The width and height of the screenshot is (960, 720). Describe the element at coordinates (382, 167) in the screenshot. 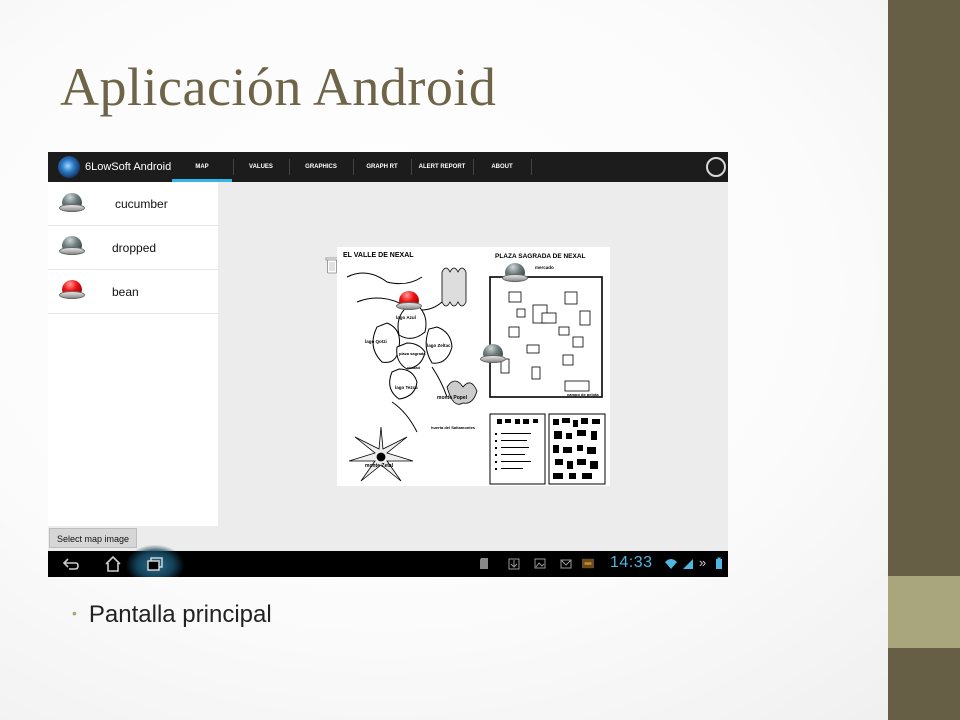

I see `tab-graph-rt: GRAPH RT` at that location.